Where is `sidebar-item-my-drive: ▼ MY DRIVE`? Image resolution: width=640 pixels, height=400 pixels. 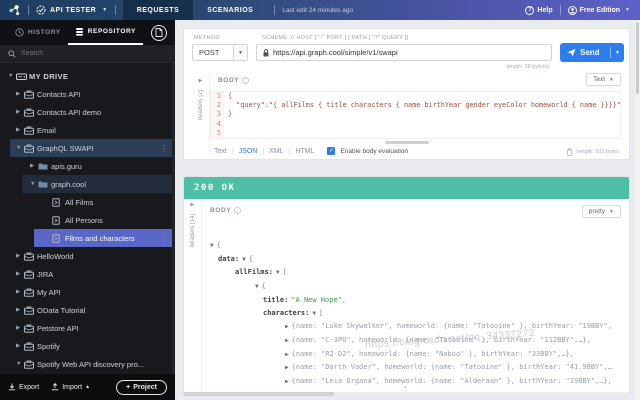
sidebar-item-my-drive: ▼ MY DRIVE is located at coordinates (87, 76).